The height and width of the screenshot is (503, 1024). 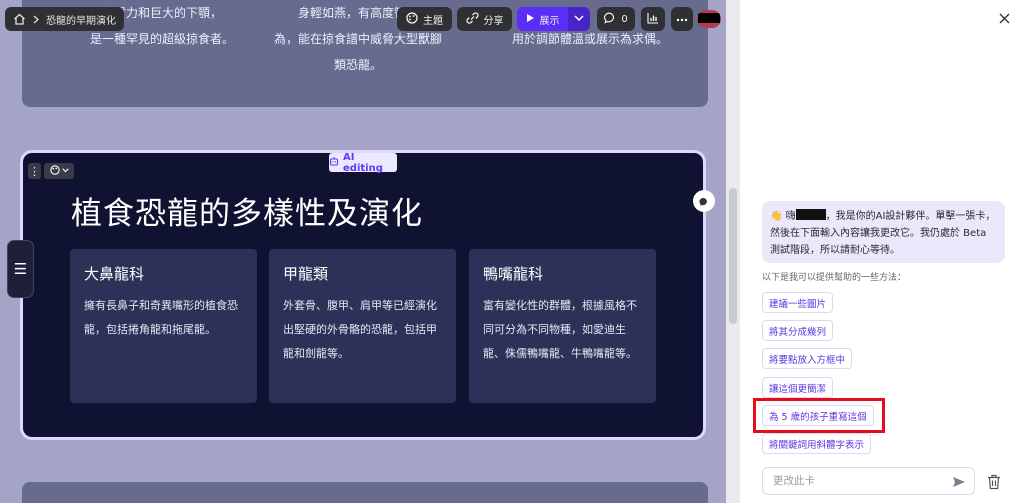 I want to click on breadcrumb: 恐龍的早期演化, so click(x=64, y=19).